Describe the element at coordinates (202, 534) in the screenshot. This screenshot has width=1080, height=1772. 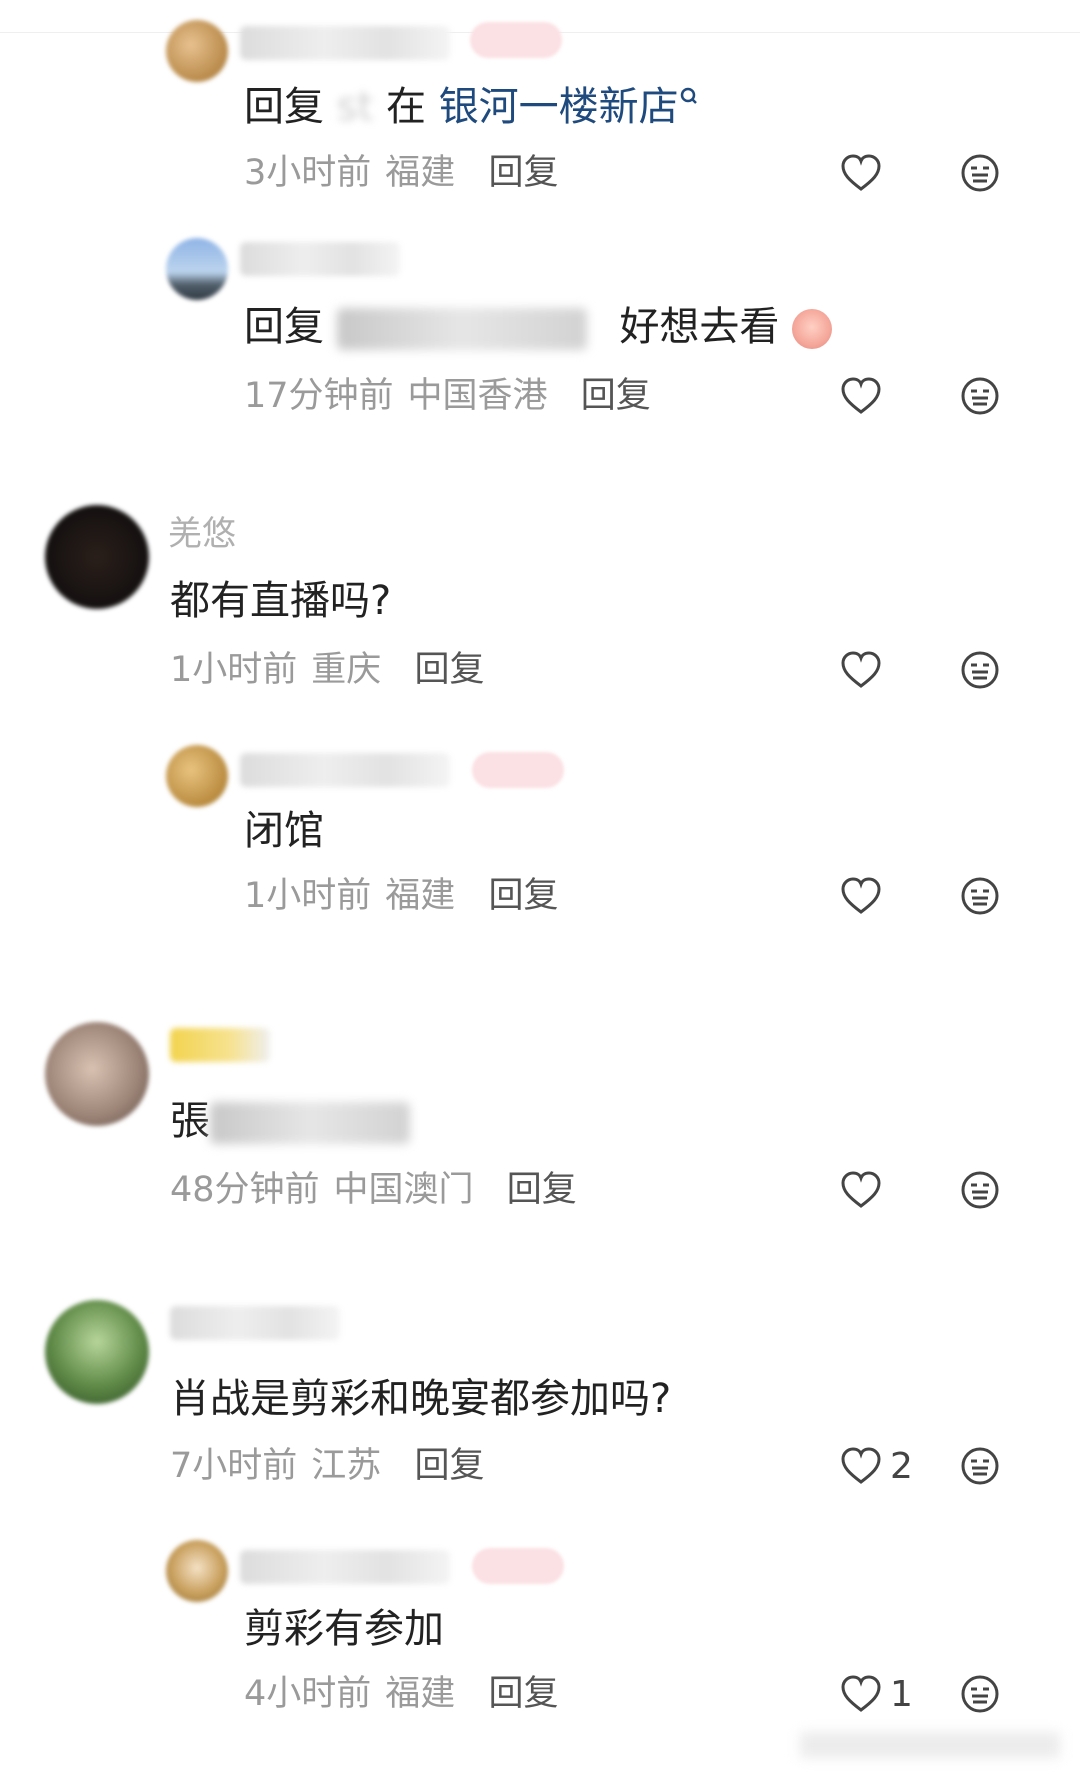
I see `username: 羌悠` at that location.